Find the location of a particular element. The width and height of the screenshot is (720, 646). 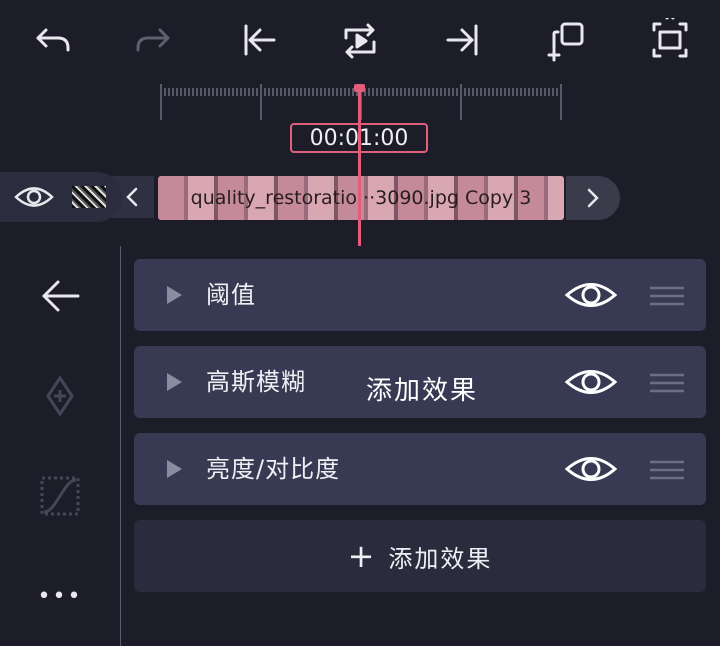

effect-name: 高斯模糊 is located at coordinates (256, 382).